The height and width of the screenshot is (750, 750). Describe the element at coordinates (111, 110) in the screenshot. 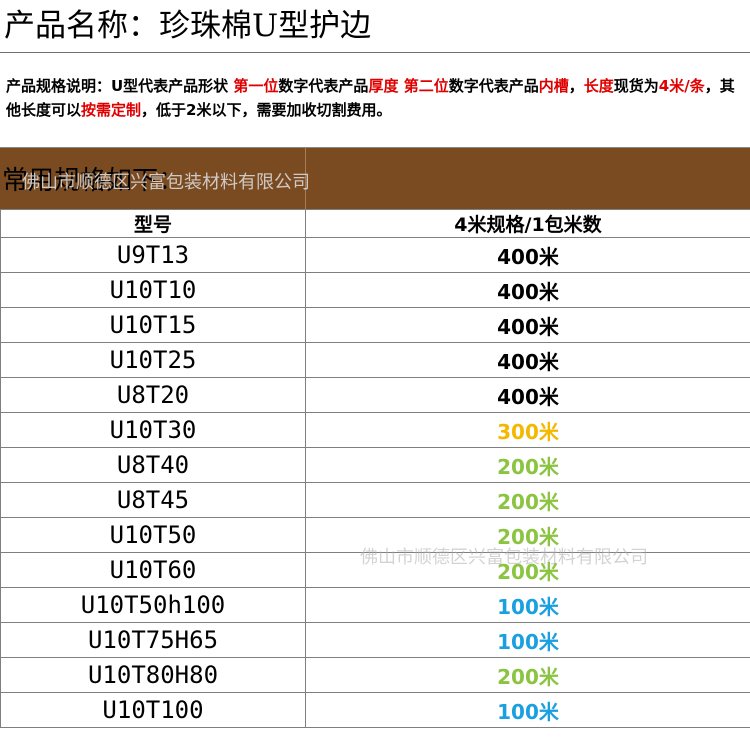

I see `spec-highlight: 按需定制` at that location.